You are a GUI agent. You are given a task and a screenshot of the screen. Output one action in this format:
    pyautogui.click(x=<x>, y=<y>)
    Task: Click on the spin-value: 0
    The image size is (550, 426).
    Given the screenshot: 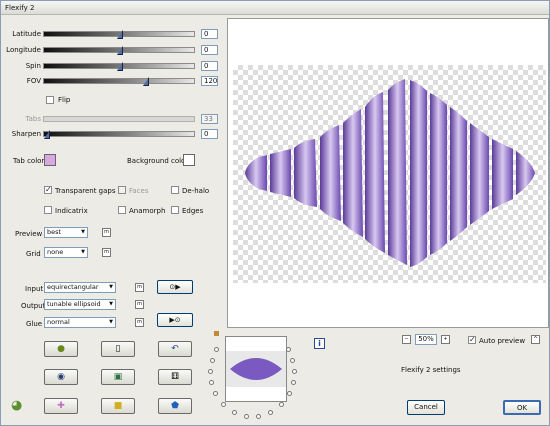 What is the action you would take?
    pyautogui.click(x=209, y=66)
    